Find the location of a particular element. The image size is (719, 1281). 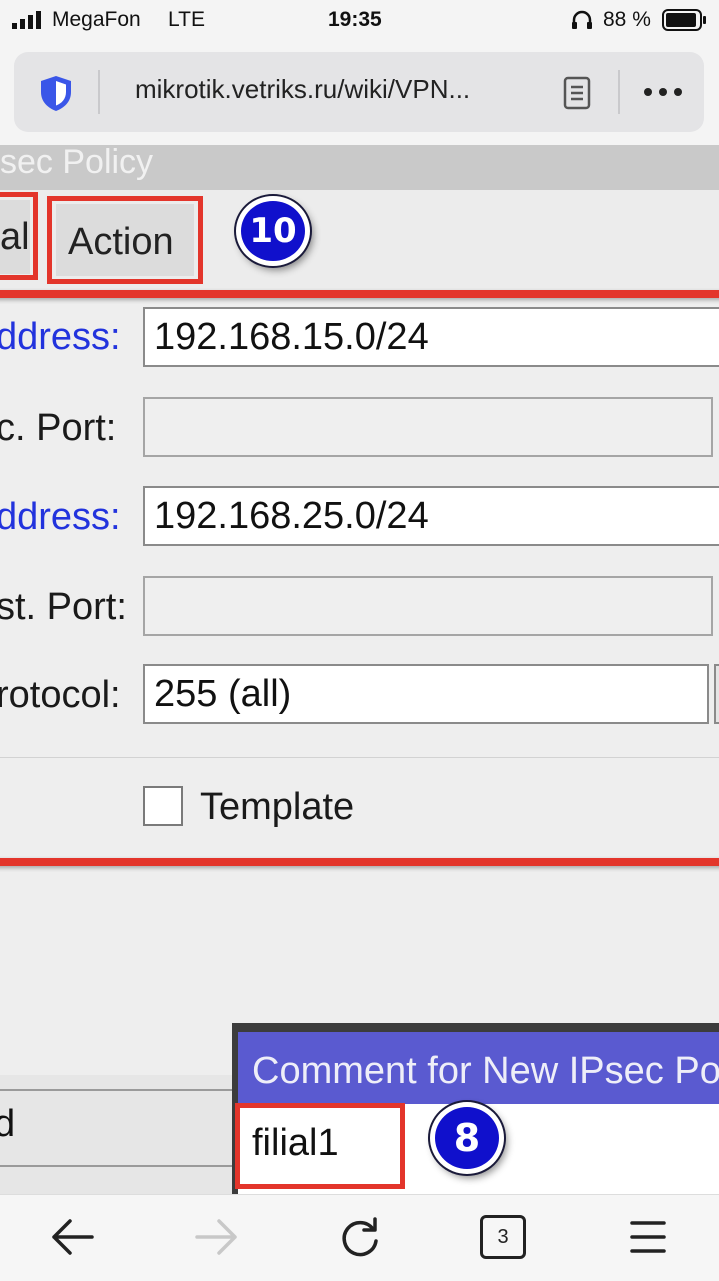

status-bar: MegaFon LTE 19:35 88 % is located at coordinates (359, 20).